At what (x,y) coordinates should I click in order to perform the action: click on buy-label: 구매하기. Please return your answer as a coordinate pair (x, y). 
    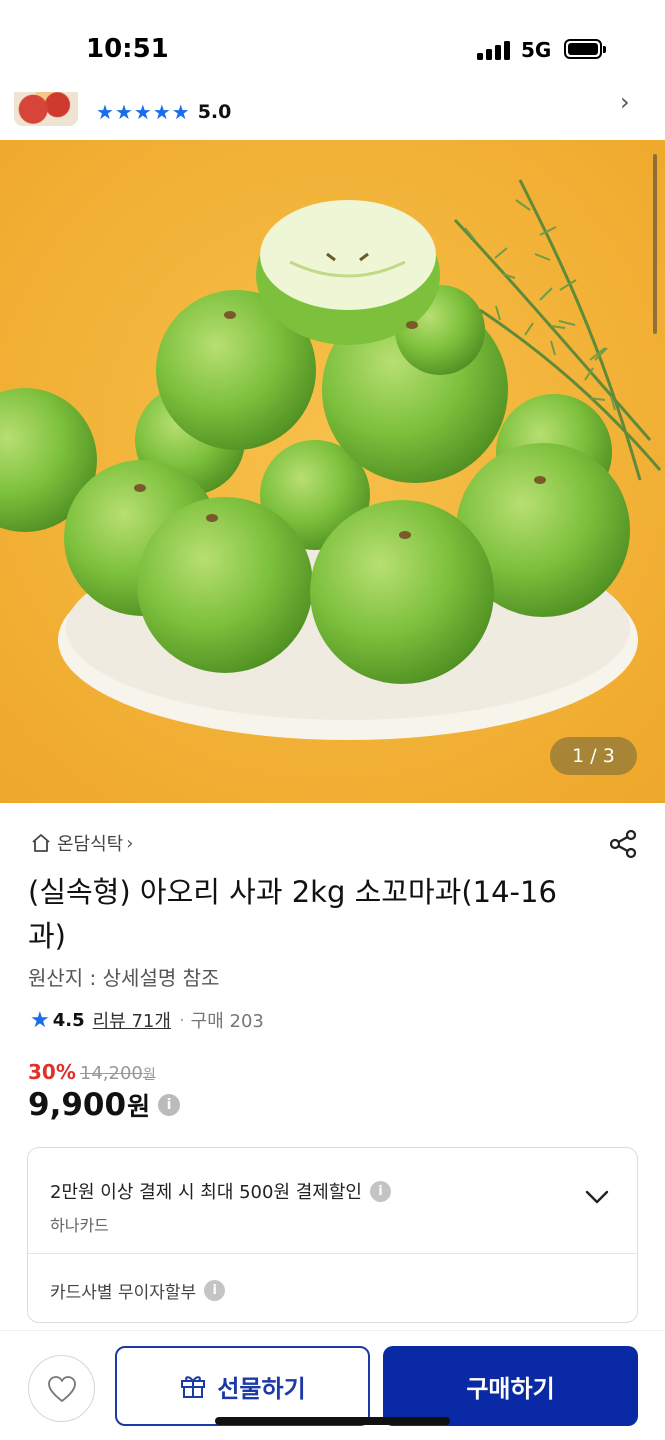
    Looking at the image, I should click on (510, 1388).